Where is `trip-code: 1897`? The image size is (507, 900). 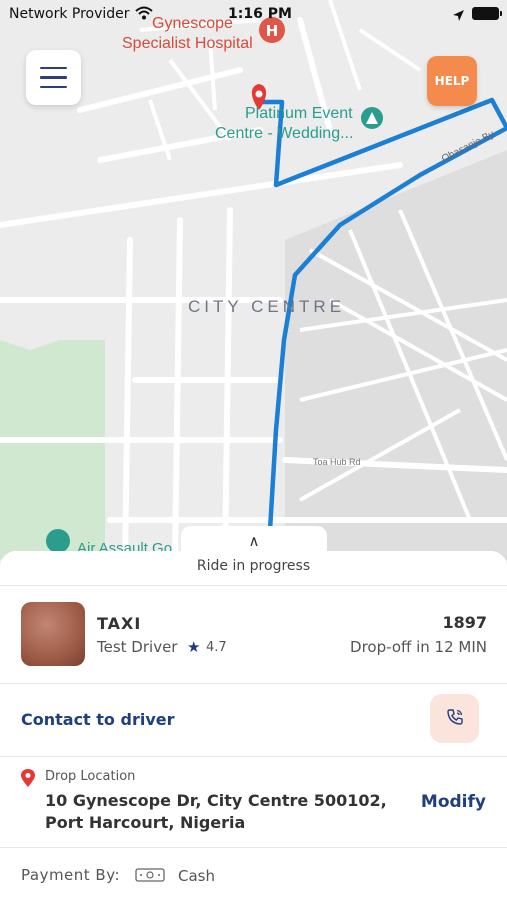
trip-code: 1897 is located at coordinates (464, 622).